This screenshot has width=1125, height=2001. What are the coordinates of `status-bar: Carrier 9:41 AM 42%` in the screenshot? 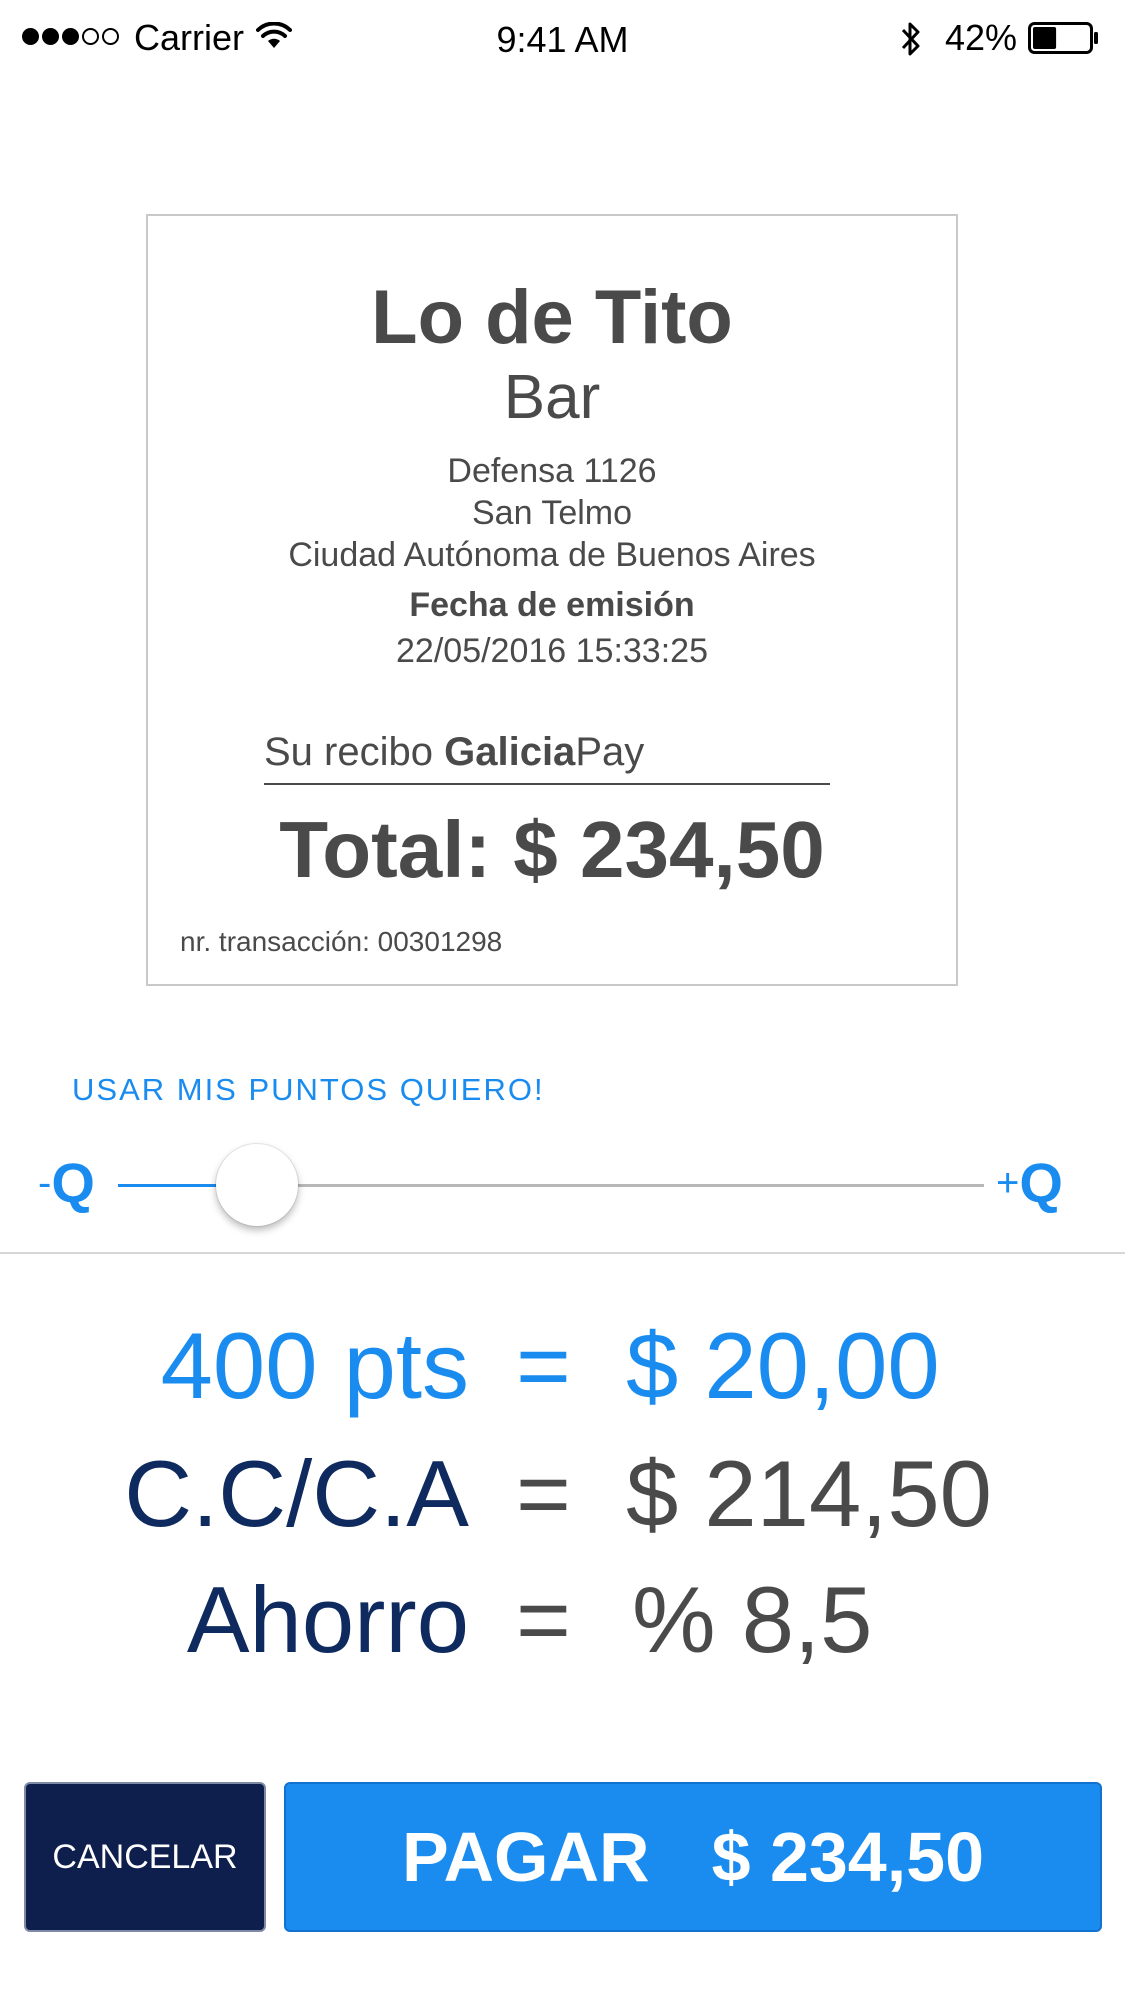 It's located at (562, 40).